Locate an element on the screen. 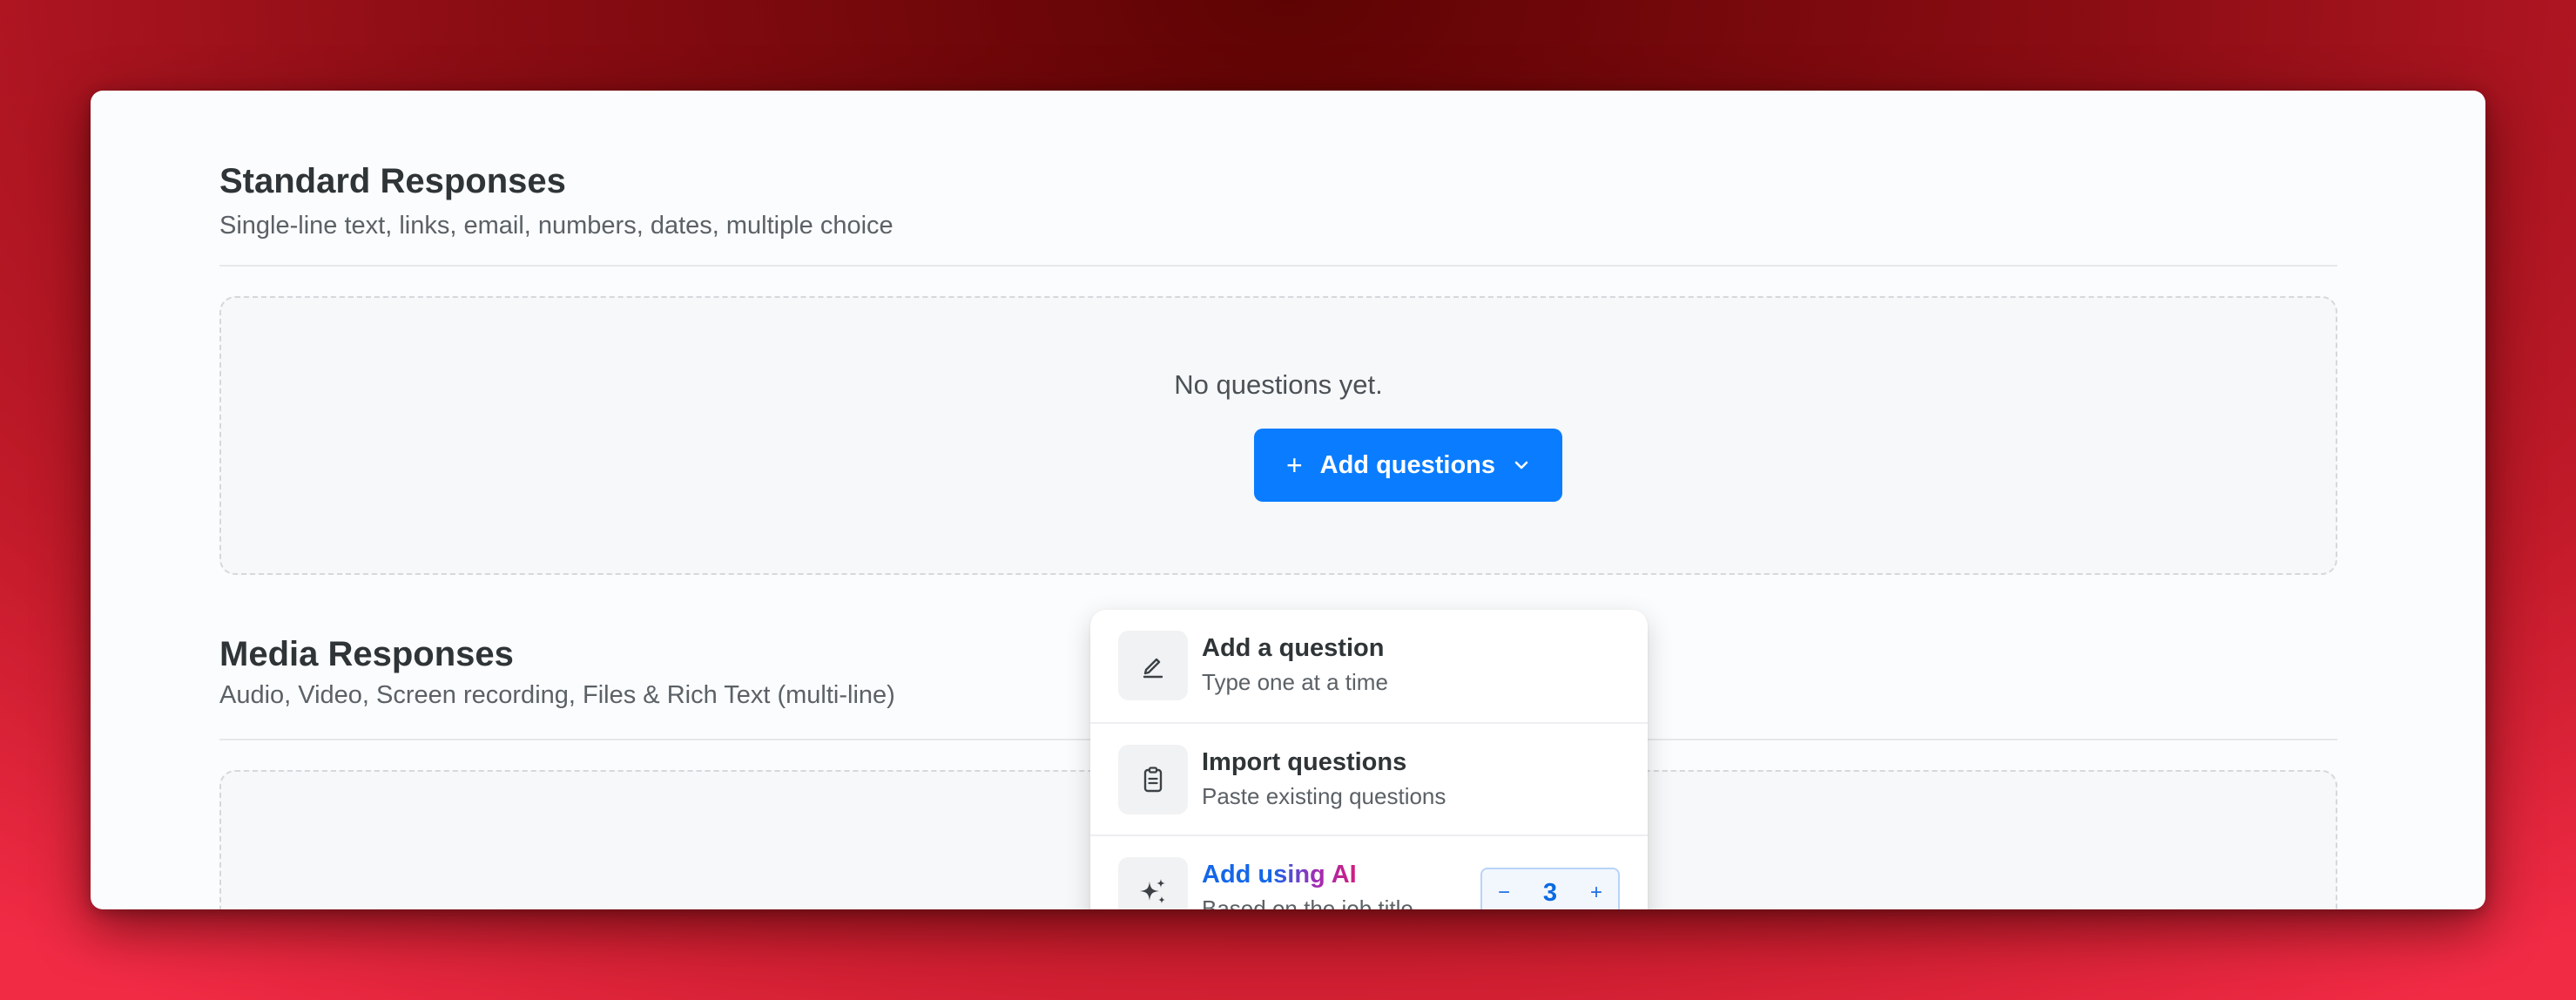 Image resolution: width=2576 pixels, height=1000 pixels. clipboard-icon is located at coordinates (1153, 779).